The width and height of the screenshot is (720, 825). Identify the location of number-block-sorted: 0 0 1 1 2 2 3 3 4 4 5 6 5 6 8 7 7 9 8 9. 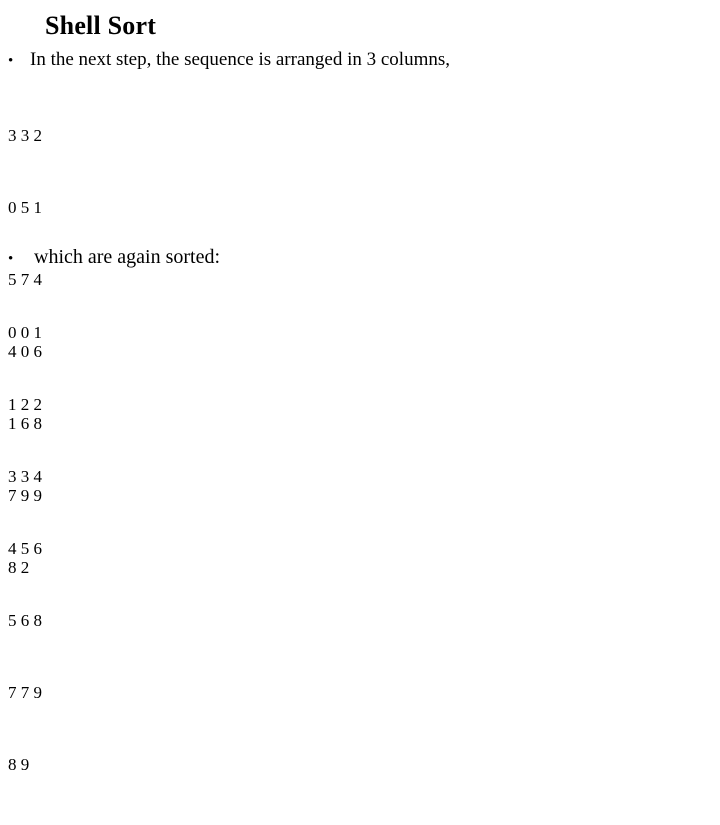
(25, 549).